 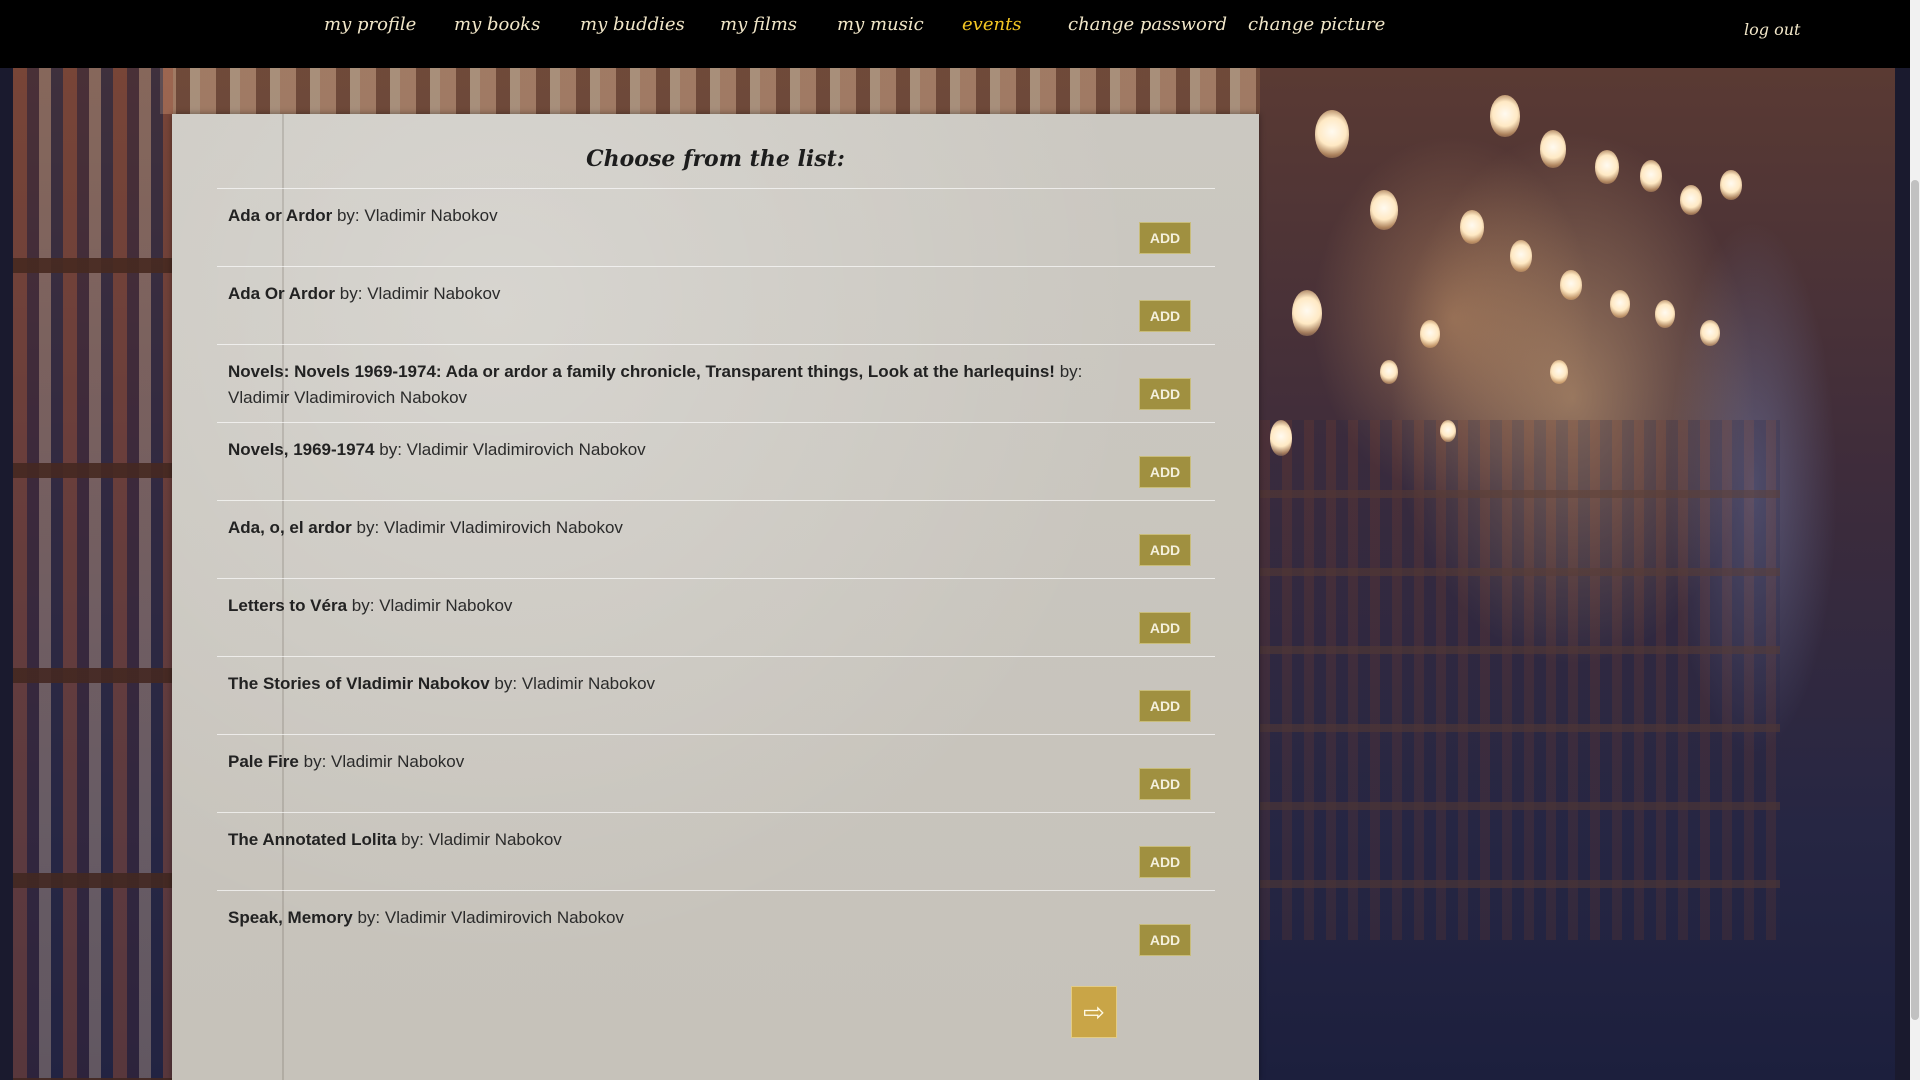 What do you see at coordinates (668, 606) in the screenshot?
I see `book-entry: Letters to Véra by: Vladimir Nabokov` at bounding box center [668, 606].